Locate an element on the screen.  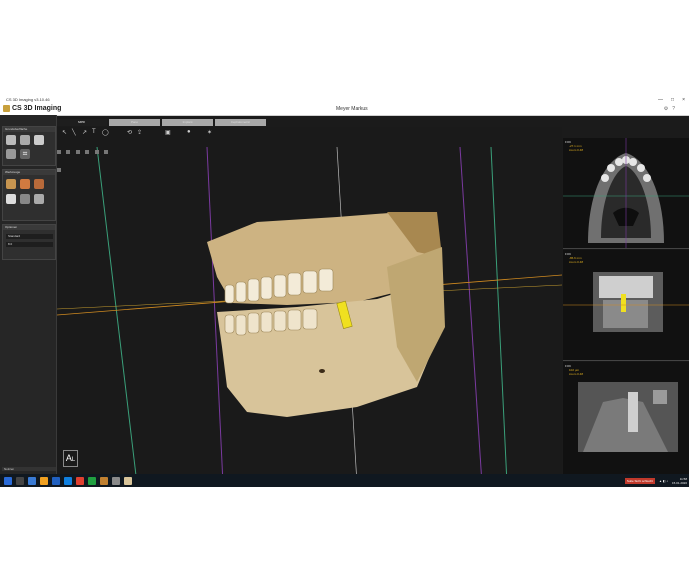
tab-implant: Implant is located at coordinates (187, 122).